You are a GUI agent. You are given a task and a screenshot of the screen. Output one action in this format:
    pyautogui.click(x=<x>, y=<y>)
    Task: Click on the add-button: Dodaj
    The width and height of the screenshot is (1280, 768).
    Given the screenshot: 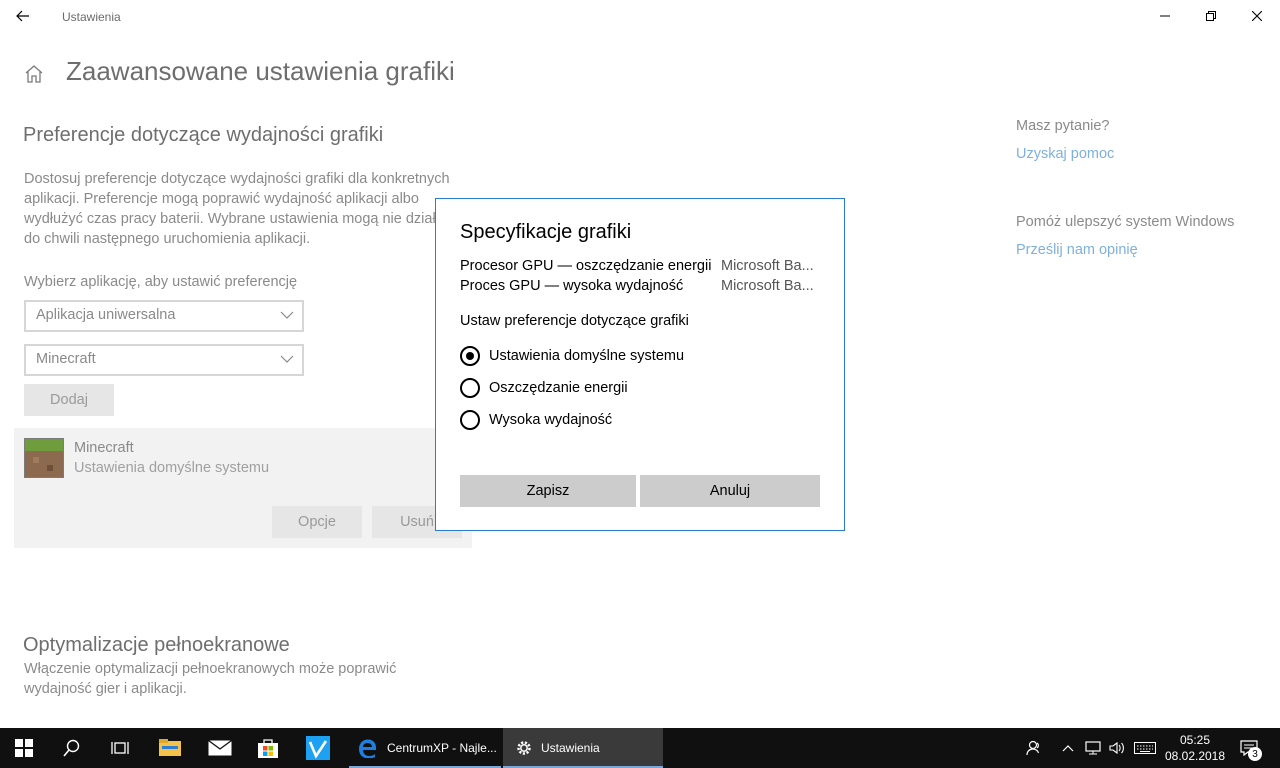 What is the action you would take?
    pyautogui.click(x=69, y=400)
    